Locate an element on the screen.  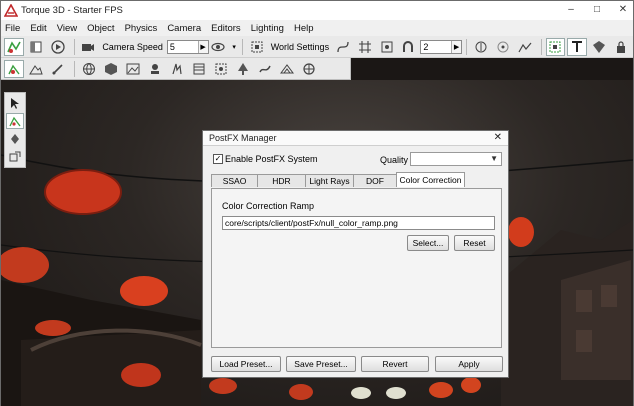
gui-editor-button is located at coordinates (36, 47).